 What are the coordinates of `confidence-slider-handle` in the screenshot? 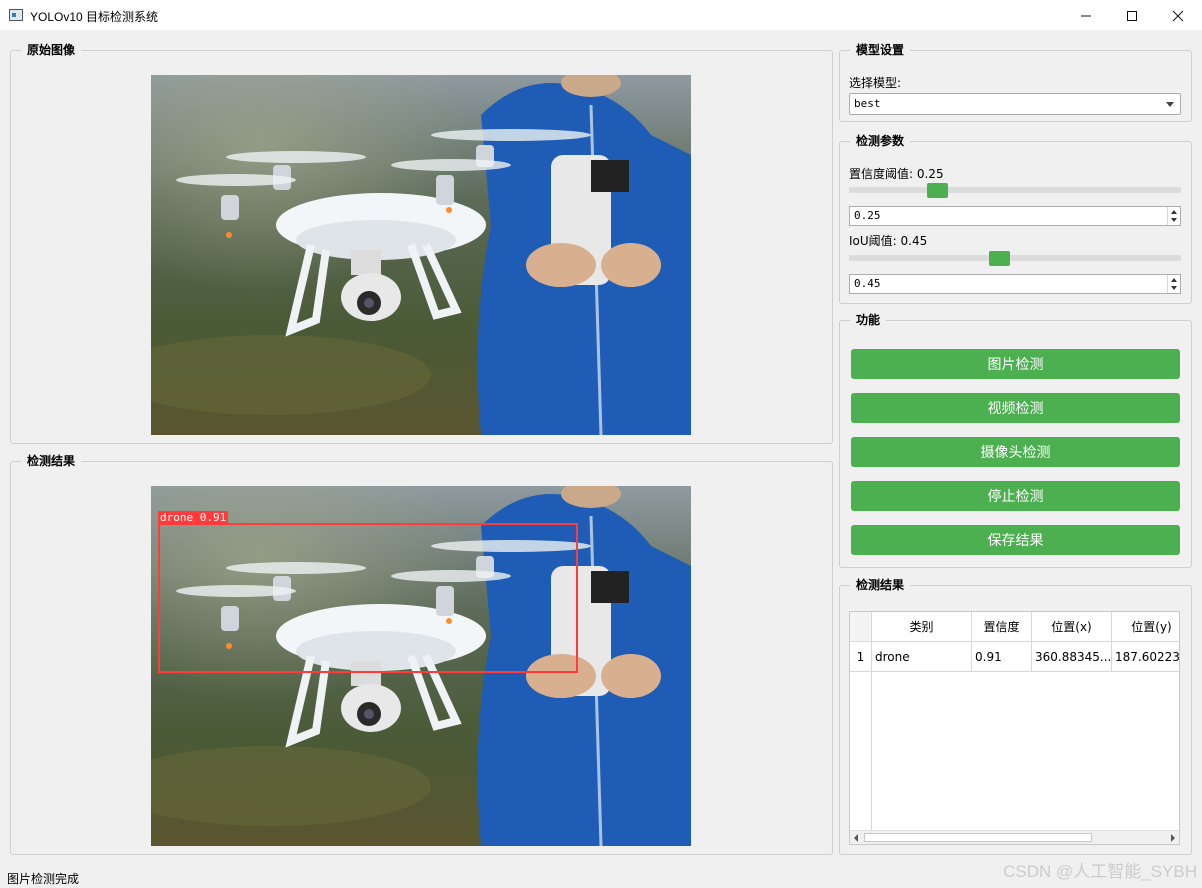 It's located at (937, 190).